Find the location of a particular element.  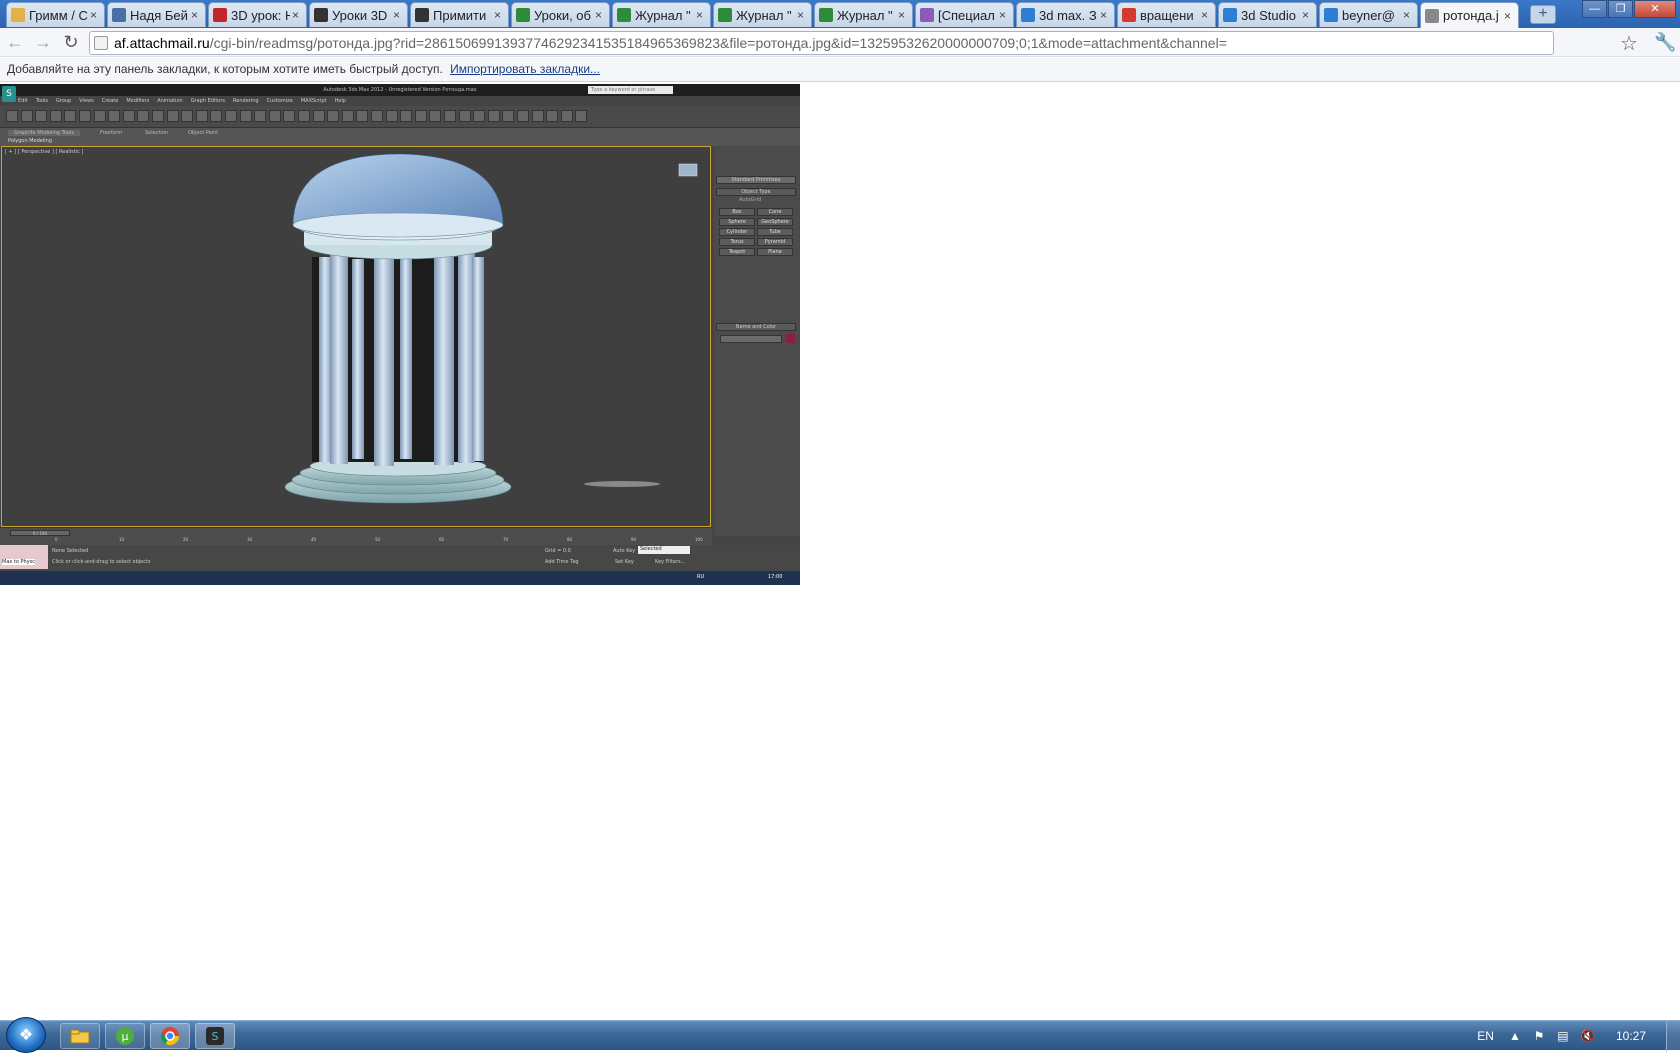

language-indicator: EN is located at coordinates (1485, 1036).